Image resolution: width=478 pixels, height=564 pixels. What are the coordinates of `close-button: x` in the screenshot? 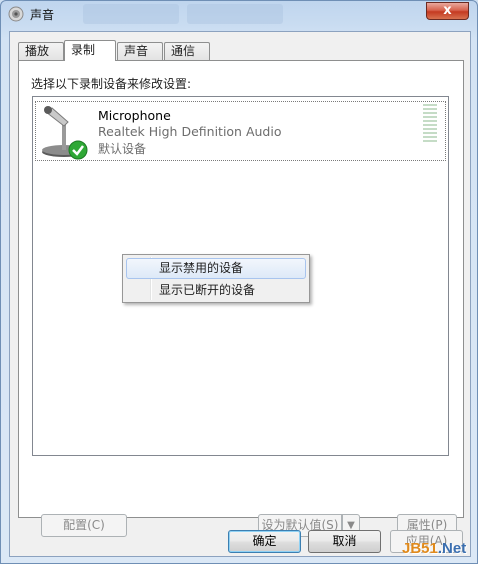 It's located at (447, 11).